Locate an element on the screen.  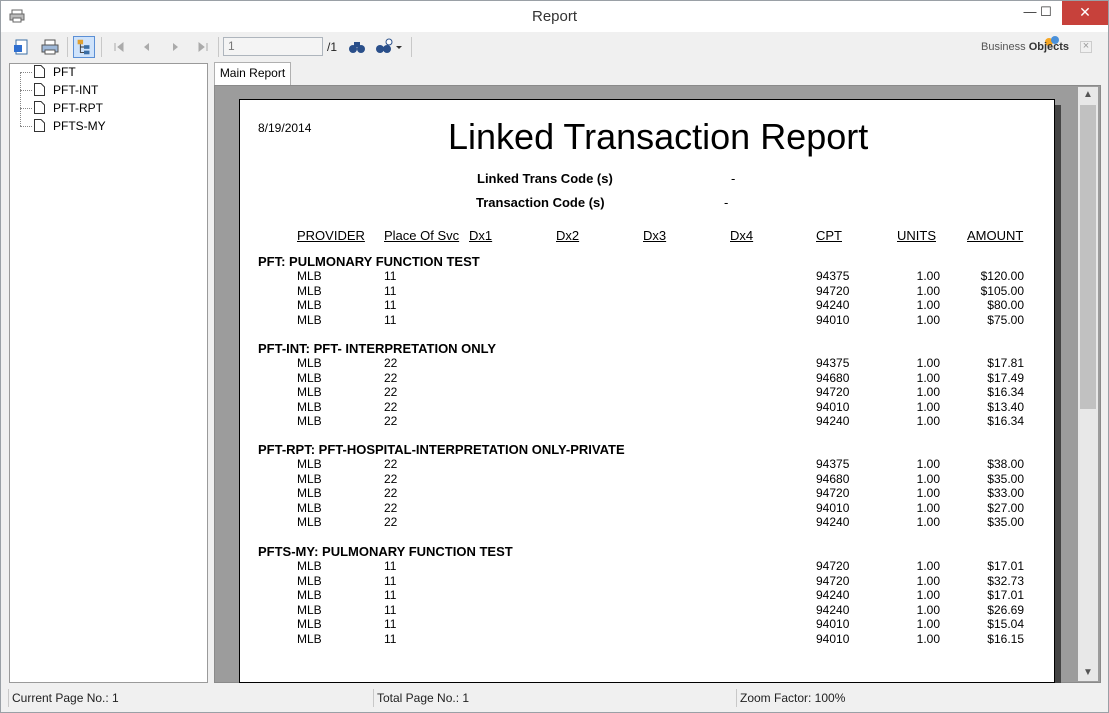
group-tree-toggle-icon is located at coordinates (84, 47).